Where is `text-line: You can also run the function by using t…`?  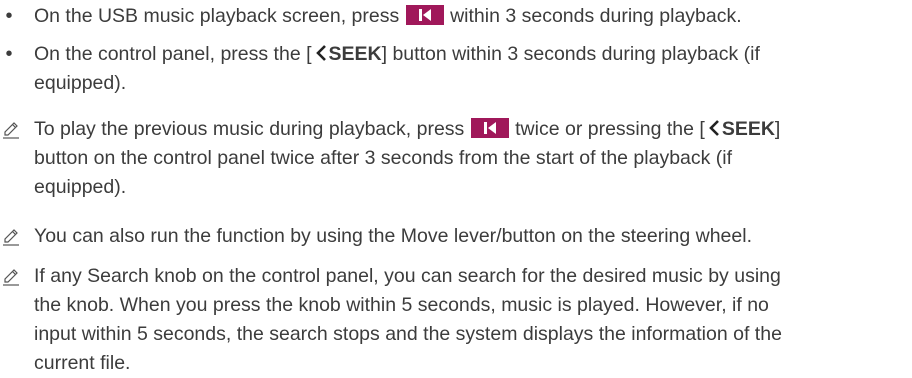
text-line: You can also run the function by using t… is located at coordinates (467, 236).